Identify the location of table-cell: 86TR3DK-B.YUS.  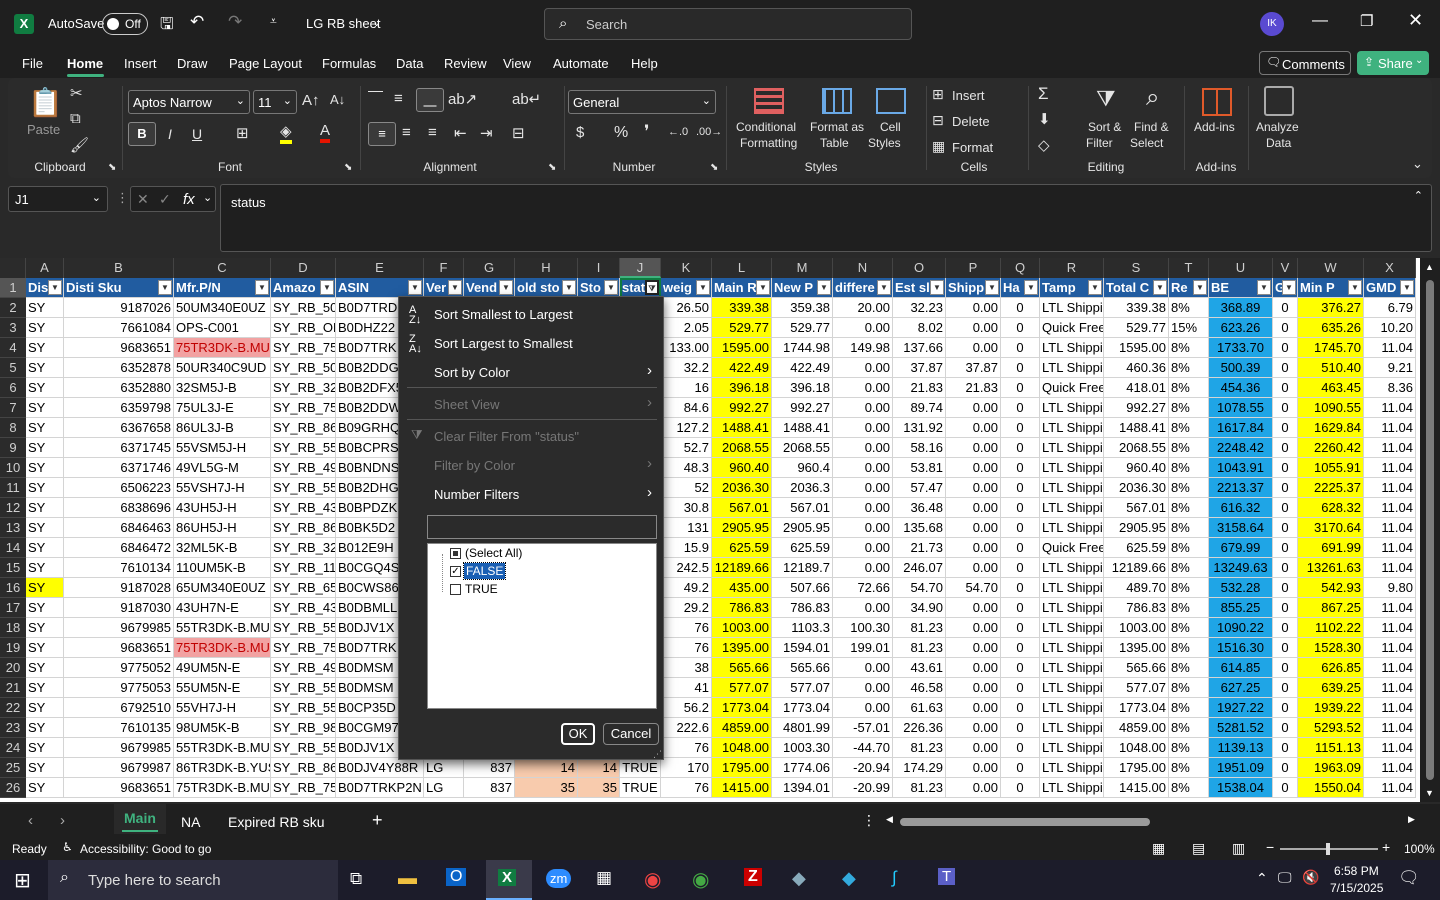
(222, 768).